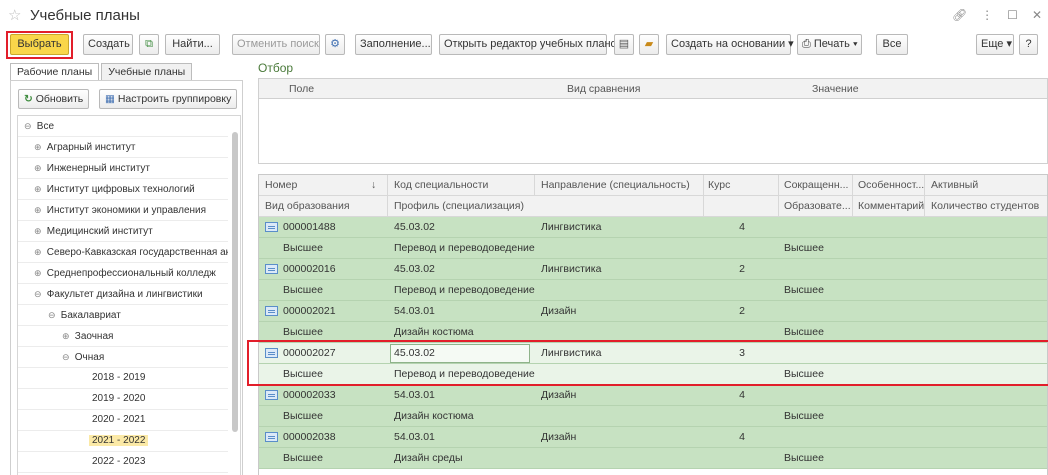 The width and height of the screenshot is (1048, 475). I want to click on col-active: Активный, so click(954, 185).